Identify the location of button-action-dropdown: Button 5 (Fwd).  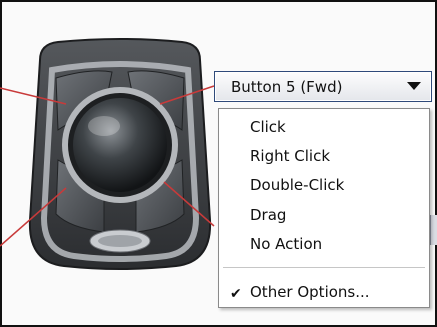
(323, 86).